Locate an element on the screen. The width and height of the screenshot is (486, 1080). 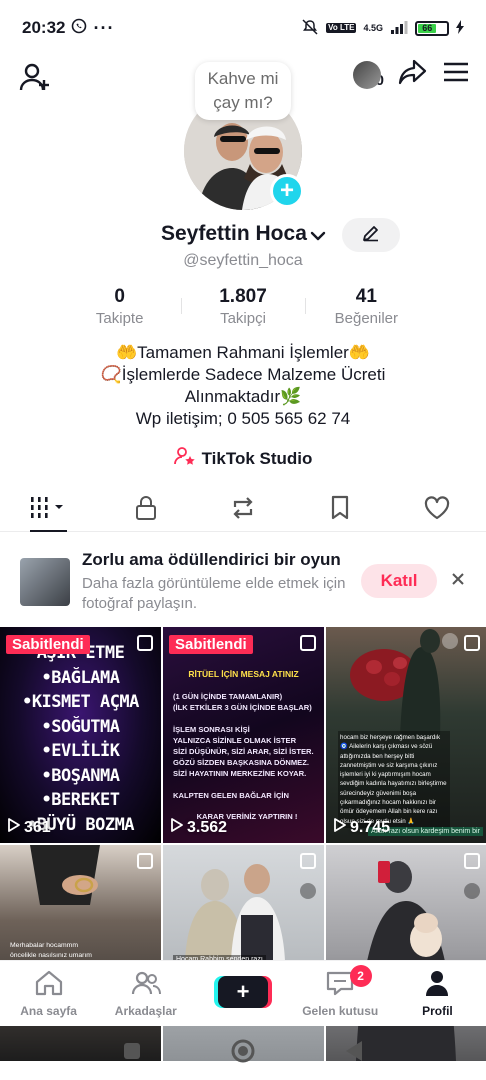
view-count-value: 3.562 is located at coordinates (207, 827).